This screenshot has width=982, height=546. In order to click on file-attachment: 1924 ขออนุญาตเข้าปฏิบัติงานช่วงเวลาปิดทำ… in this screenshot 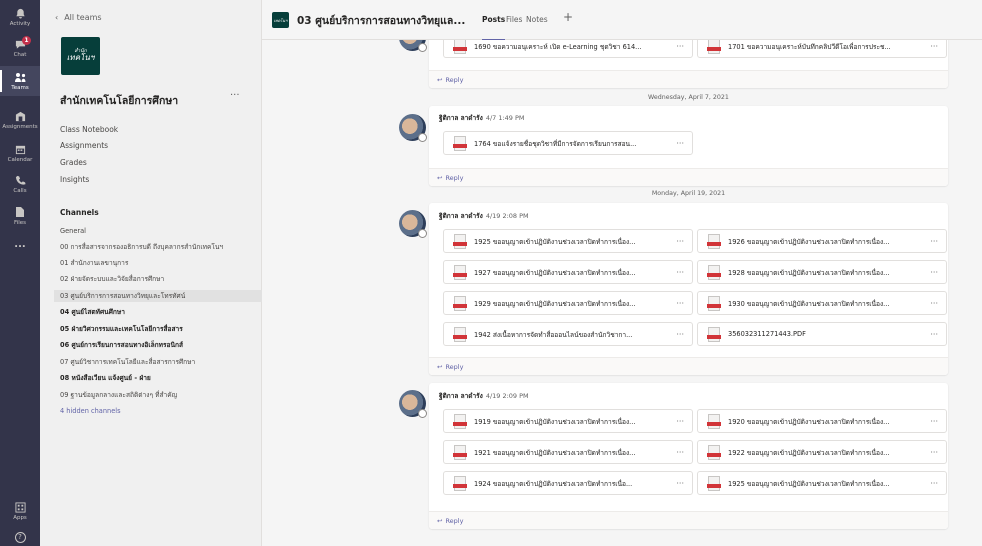, I will do `click(568, 483)`.